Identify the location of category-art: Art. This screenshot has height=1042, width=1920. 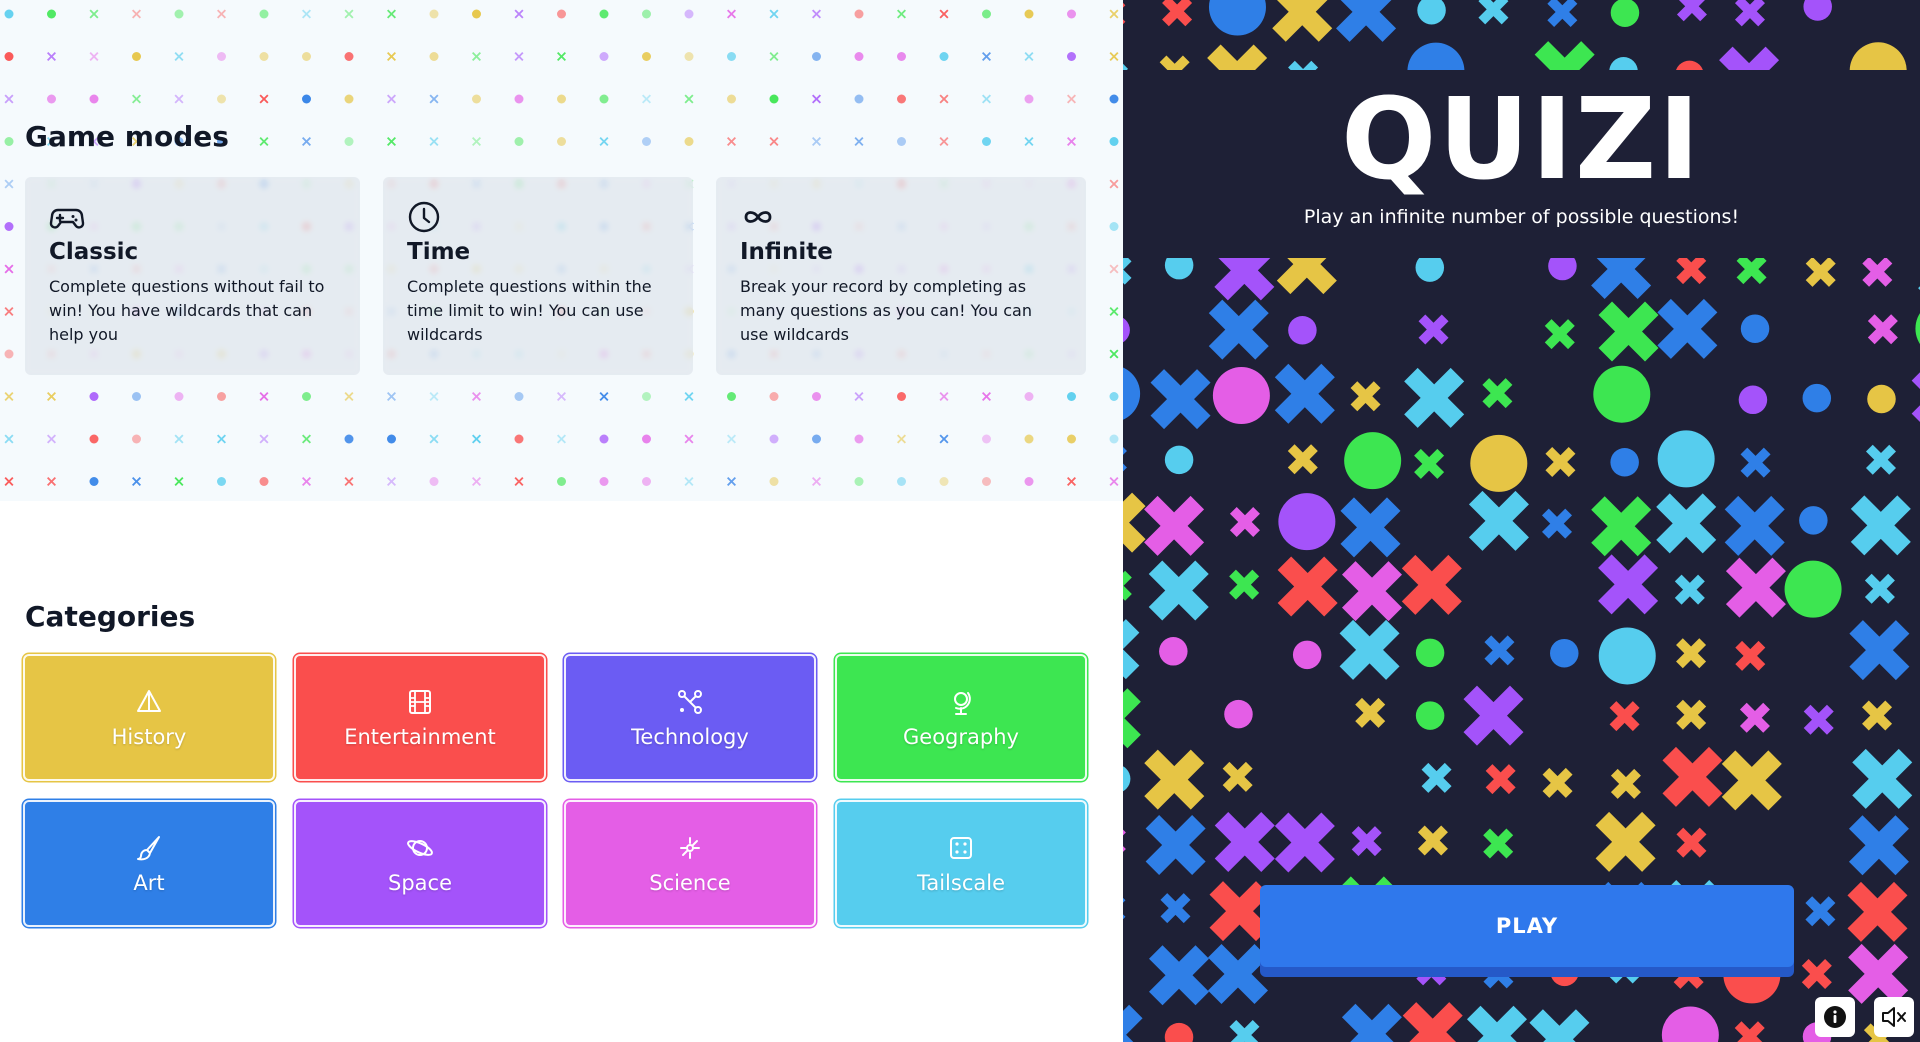
(149, 863).